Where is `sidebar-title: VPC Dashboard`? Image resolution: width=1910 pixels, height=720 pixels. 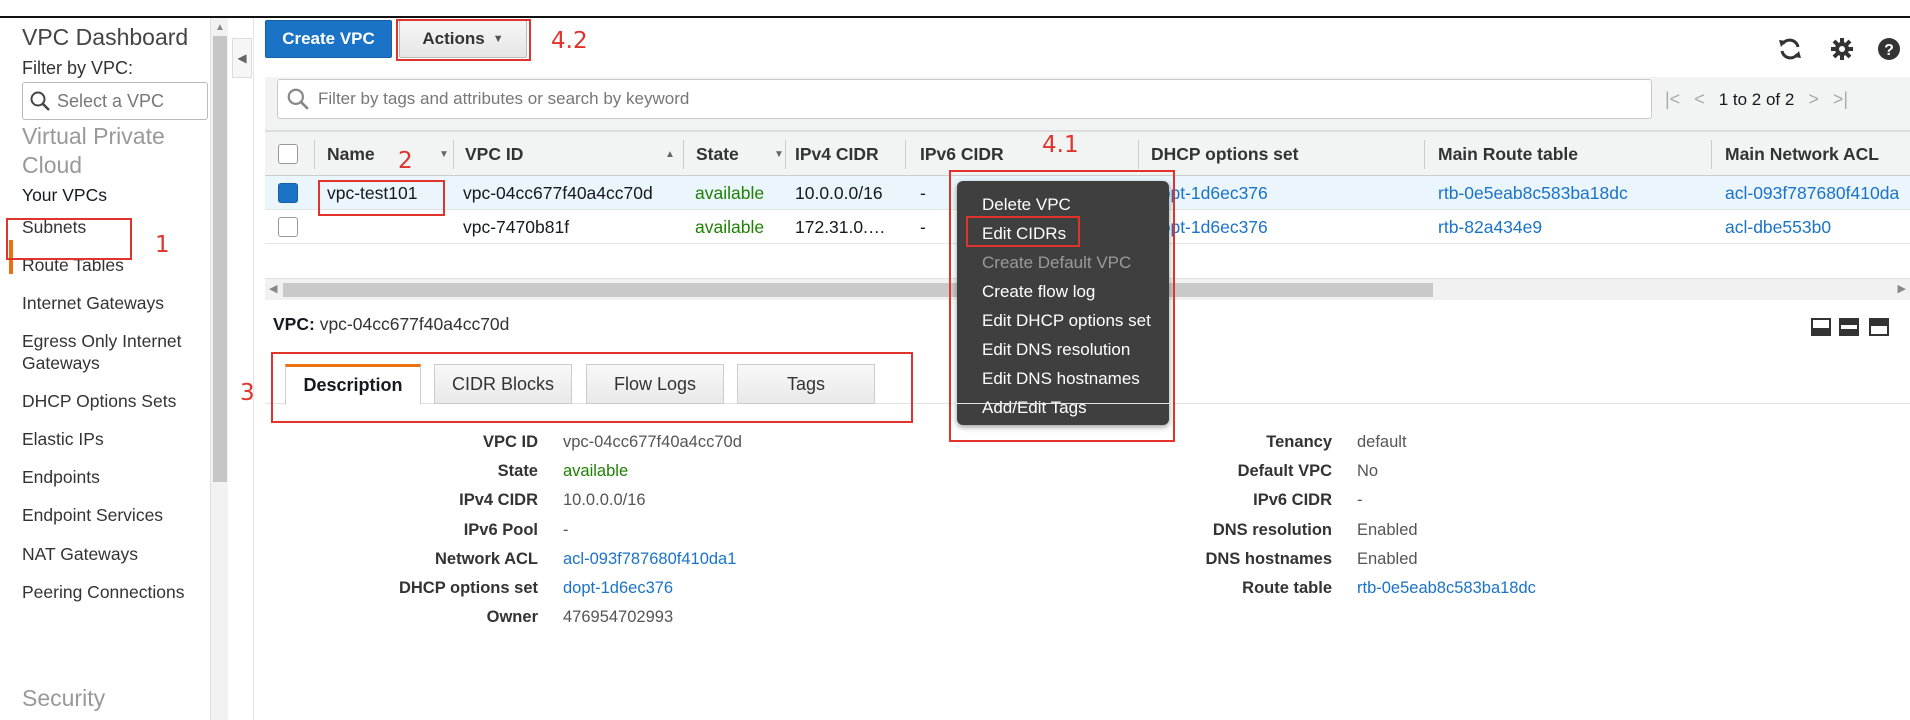
sidebar-title: VPC Dashboard is located at coordinates (105, 37).